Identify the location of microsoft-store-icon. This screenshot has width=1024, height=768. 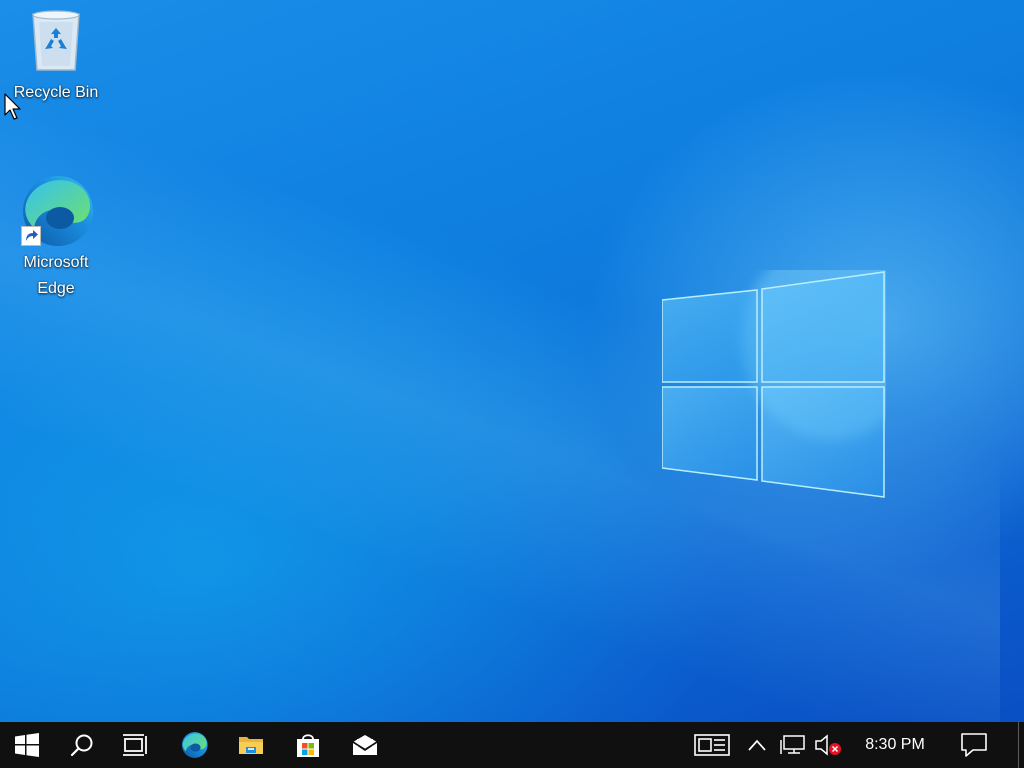
(308, 745).